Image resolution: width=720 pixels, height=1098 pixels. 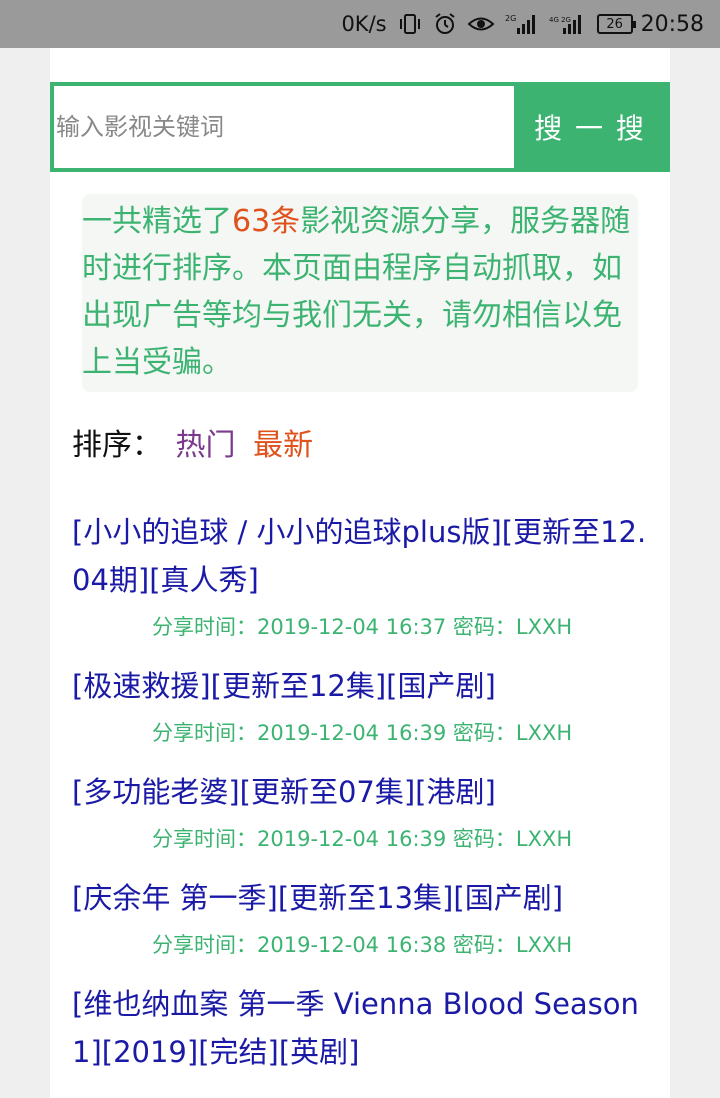 What do you see at coordinates (445, 24) in the screenshot?
I see `alarm-icon` at bounding box center [445, 24].